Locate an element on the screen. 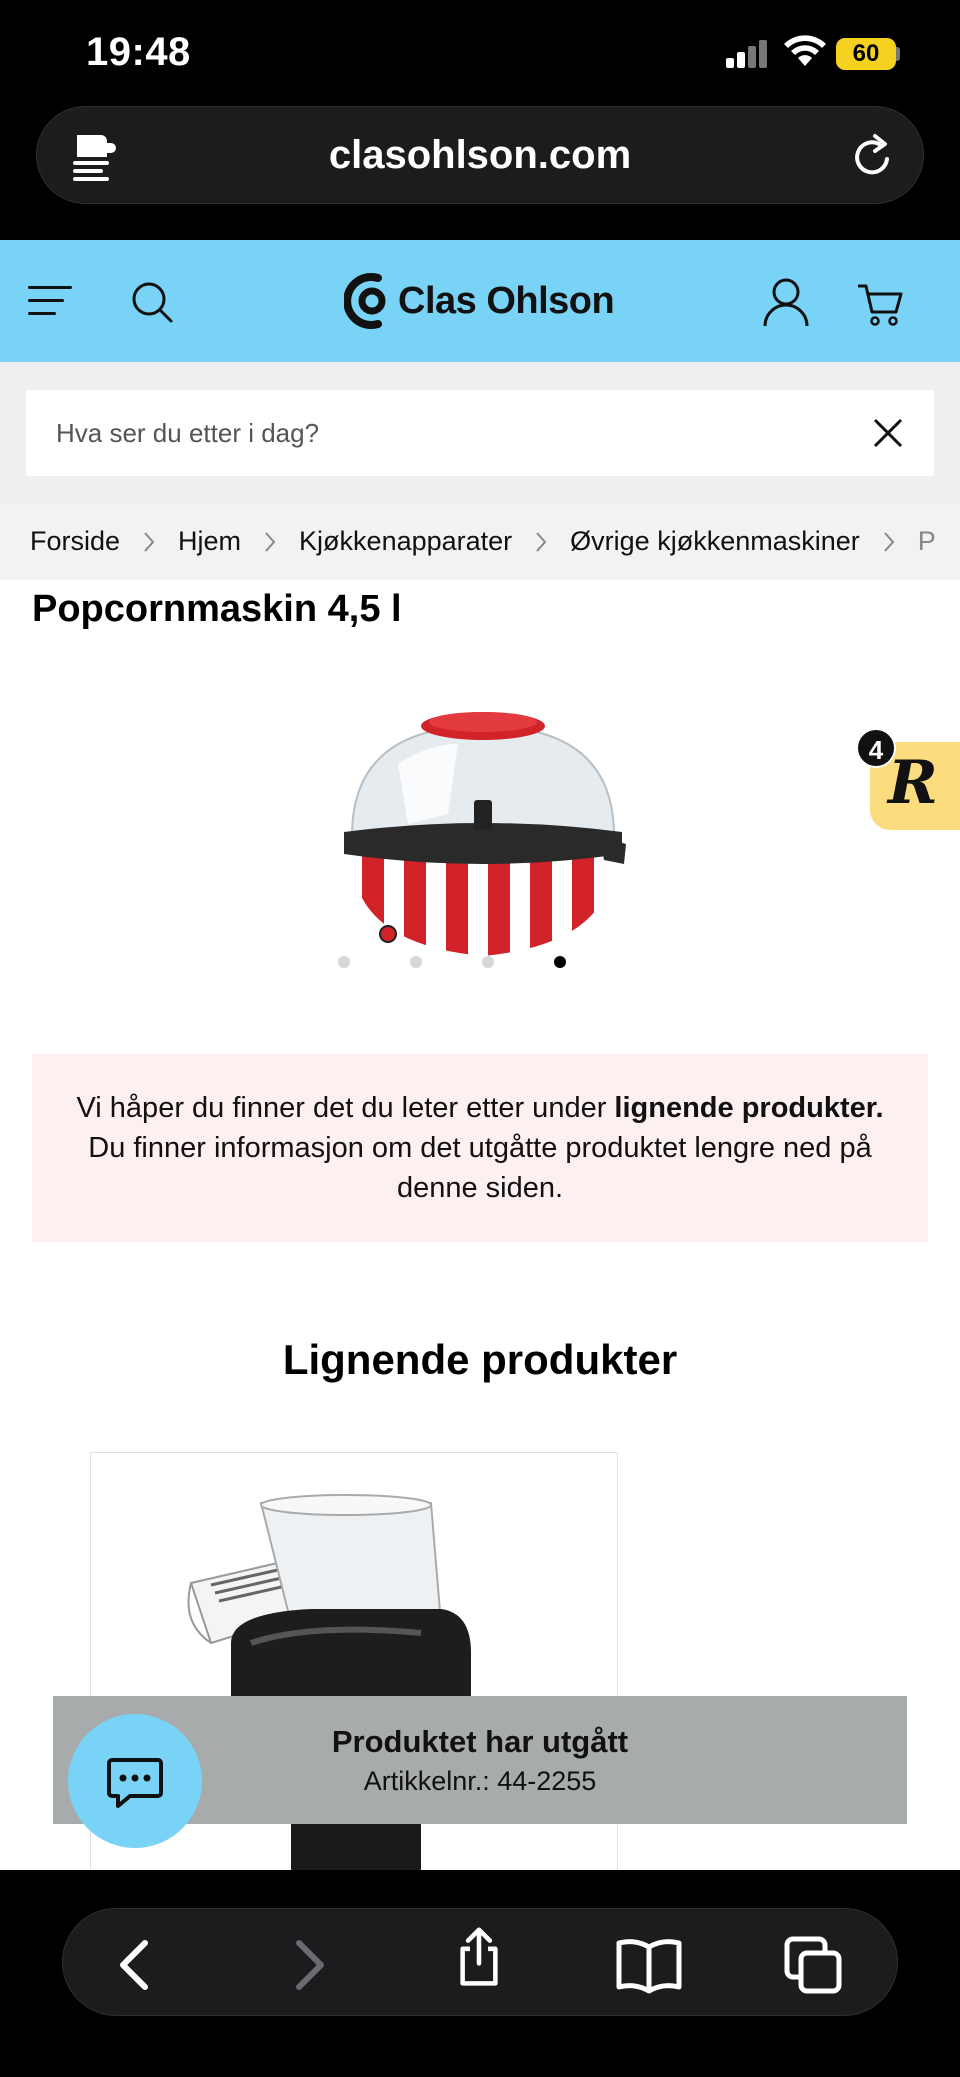  brand-logo: Clas Ohlson is located at coordinates (479, 301).